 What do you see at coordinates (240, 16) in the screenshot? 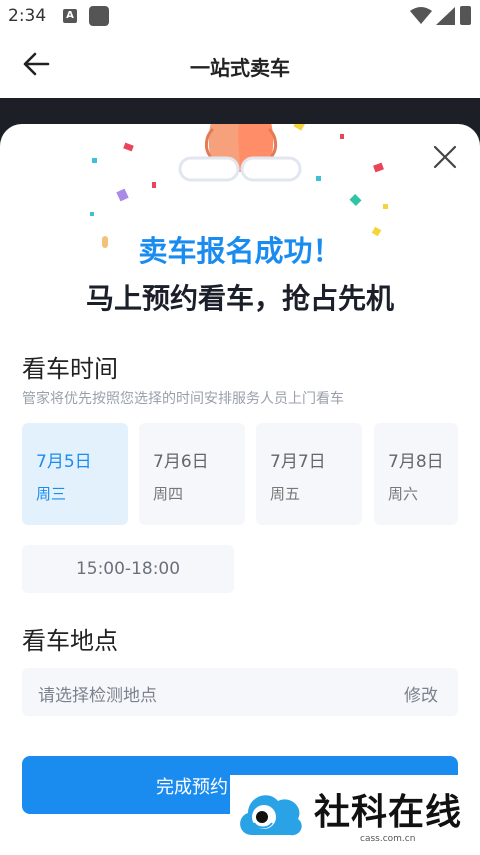
I see `status-bar: 2:34 A` at bounding box center [240, 16].